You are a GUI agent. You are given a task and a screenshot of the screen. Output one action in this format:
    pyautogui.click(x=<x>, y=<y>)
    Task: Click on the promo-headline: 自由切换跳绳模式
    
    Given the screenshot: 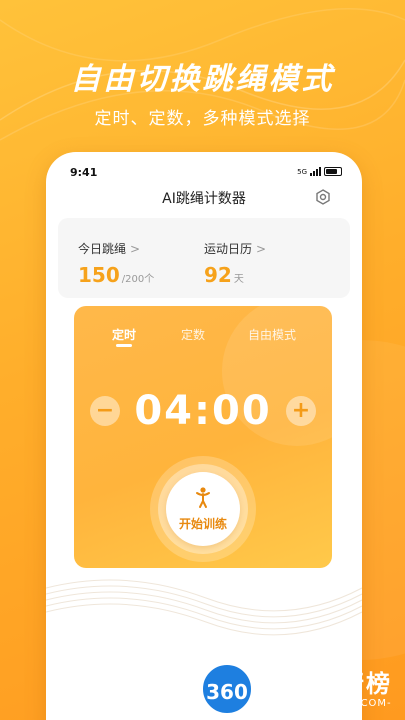 What is the action you would take?
    pyautogui.click(x=202, y=79)
    